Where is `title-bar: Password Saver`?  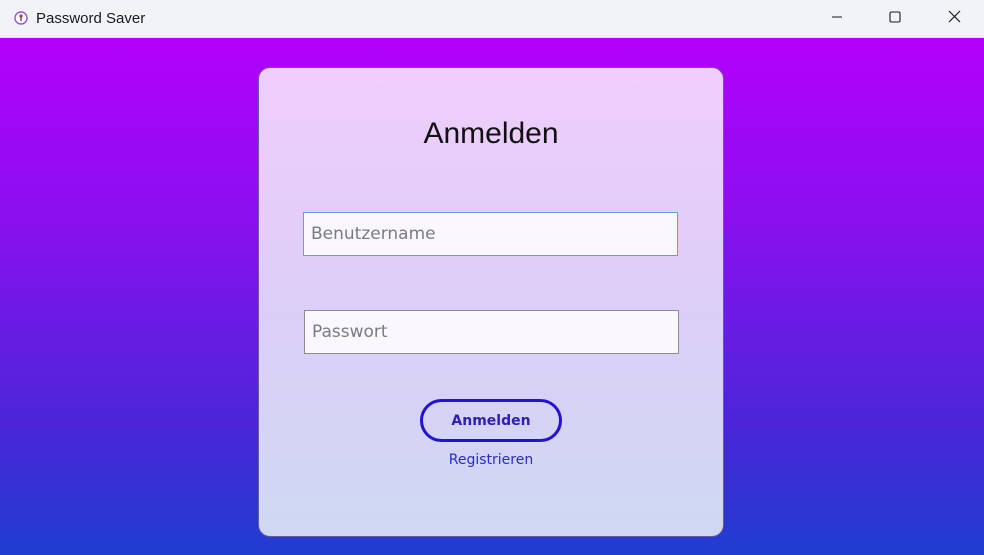 title-bar: Password Saver is located at coordinates (492, 19).